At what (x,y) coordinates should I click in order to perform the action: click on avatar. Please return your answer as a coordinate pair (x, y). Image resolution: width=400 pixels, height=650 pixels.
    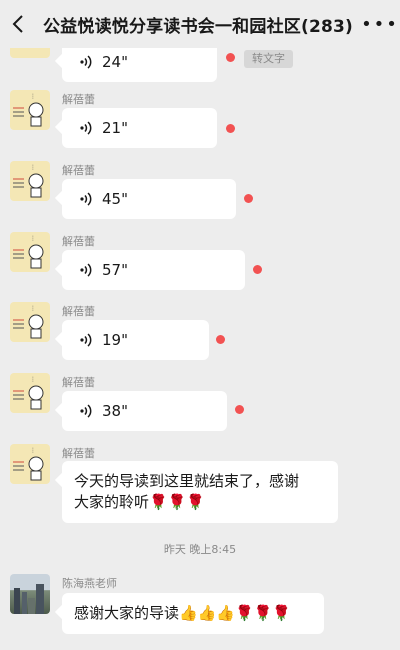
    Looking at the image, I should click on (30, 594).